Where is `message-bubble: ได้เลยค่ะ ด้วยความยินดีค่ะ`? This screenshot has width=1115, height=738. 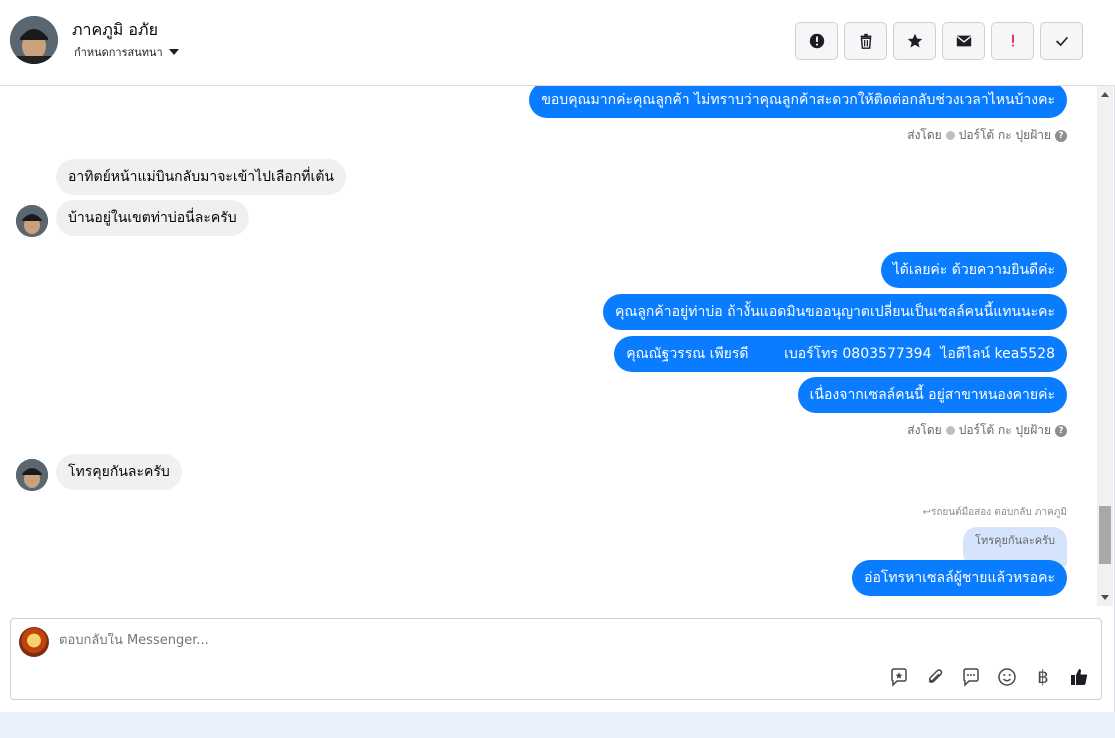
message-bubble: ได้เลยค่ะ ด้วยความยินดีค่ะ is located at coordinates (973, 270).